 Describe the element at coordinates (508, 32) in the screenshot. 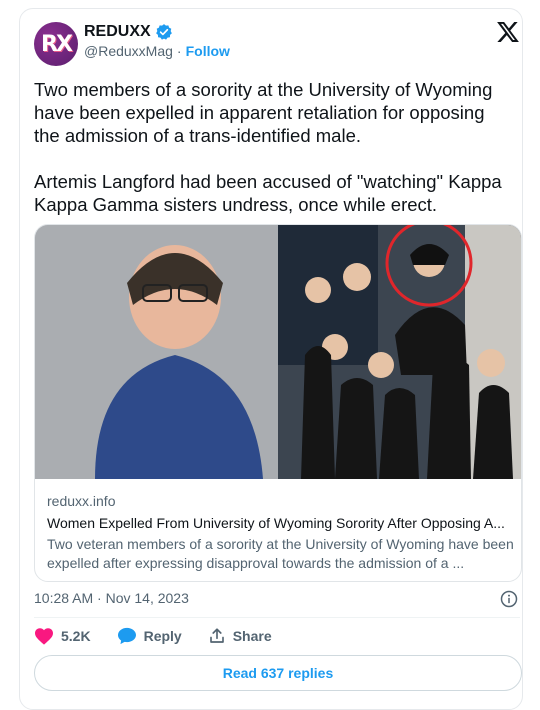

I see `x-logo-icon` at that location.